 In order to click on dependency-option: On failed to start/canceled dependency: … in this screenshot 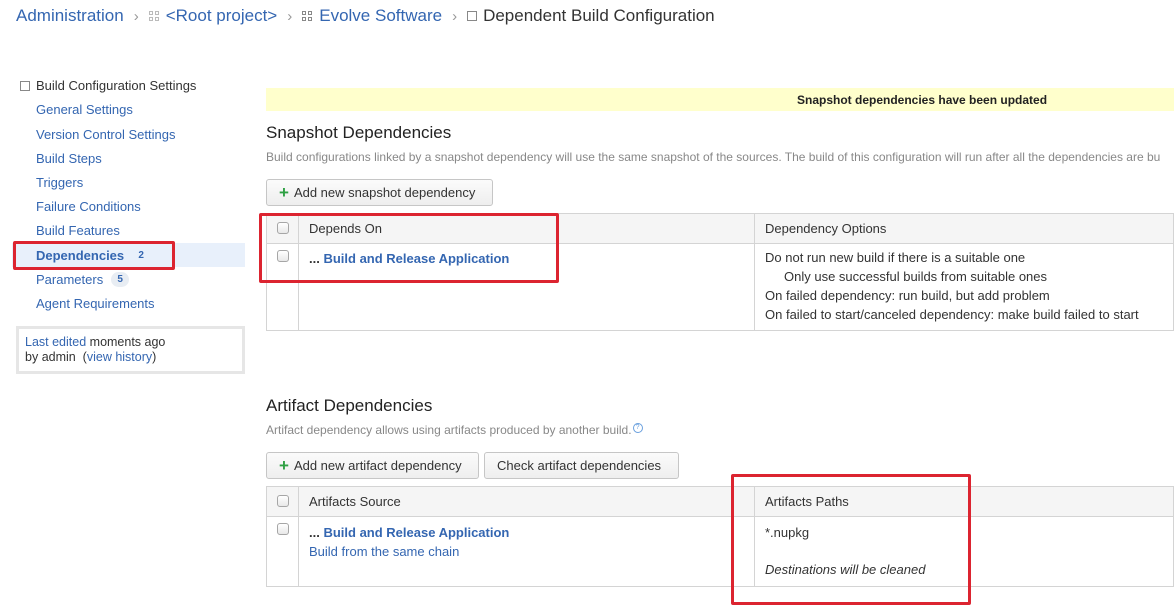, I will do `click(952, 314)`.